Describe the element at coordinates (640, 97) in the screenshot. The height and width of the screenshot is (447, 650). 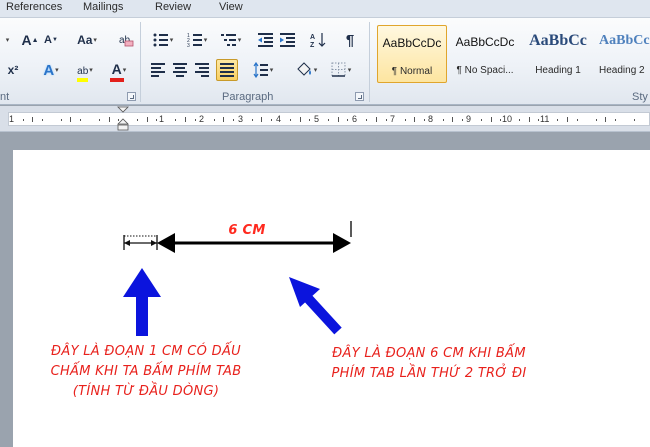
I see `styles-group-label: Sty` at that location.